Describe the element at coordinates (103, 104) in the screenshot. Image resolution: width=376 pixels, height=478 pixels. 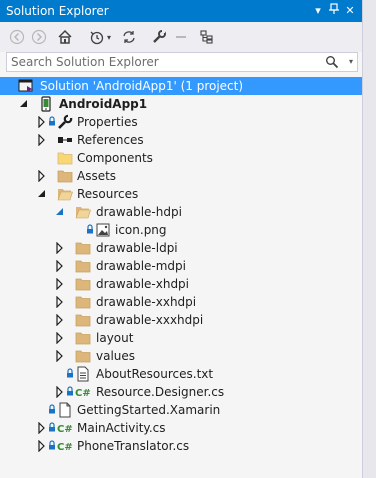
I see `tree-node-label: AndroidApp1` at that location.